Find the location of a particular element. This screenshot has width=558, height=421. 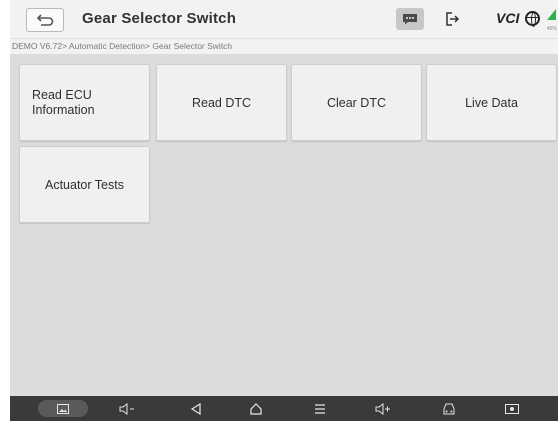

gallery-icon is located at coordinates (63, 408).